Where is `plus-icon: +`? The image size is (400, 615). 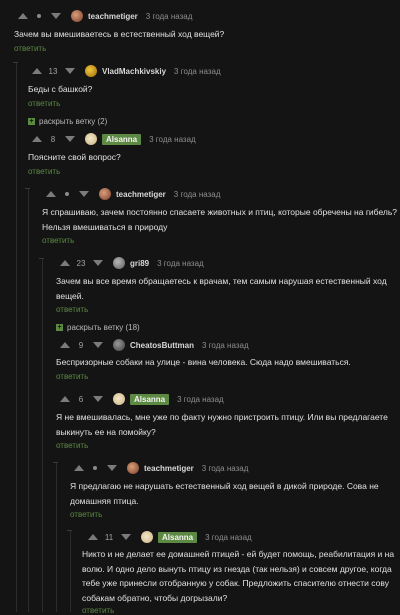 plus-icon: + is located at coordinates (59, 327).